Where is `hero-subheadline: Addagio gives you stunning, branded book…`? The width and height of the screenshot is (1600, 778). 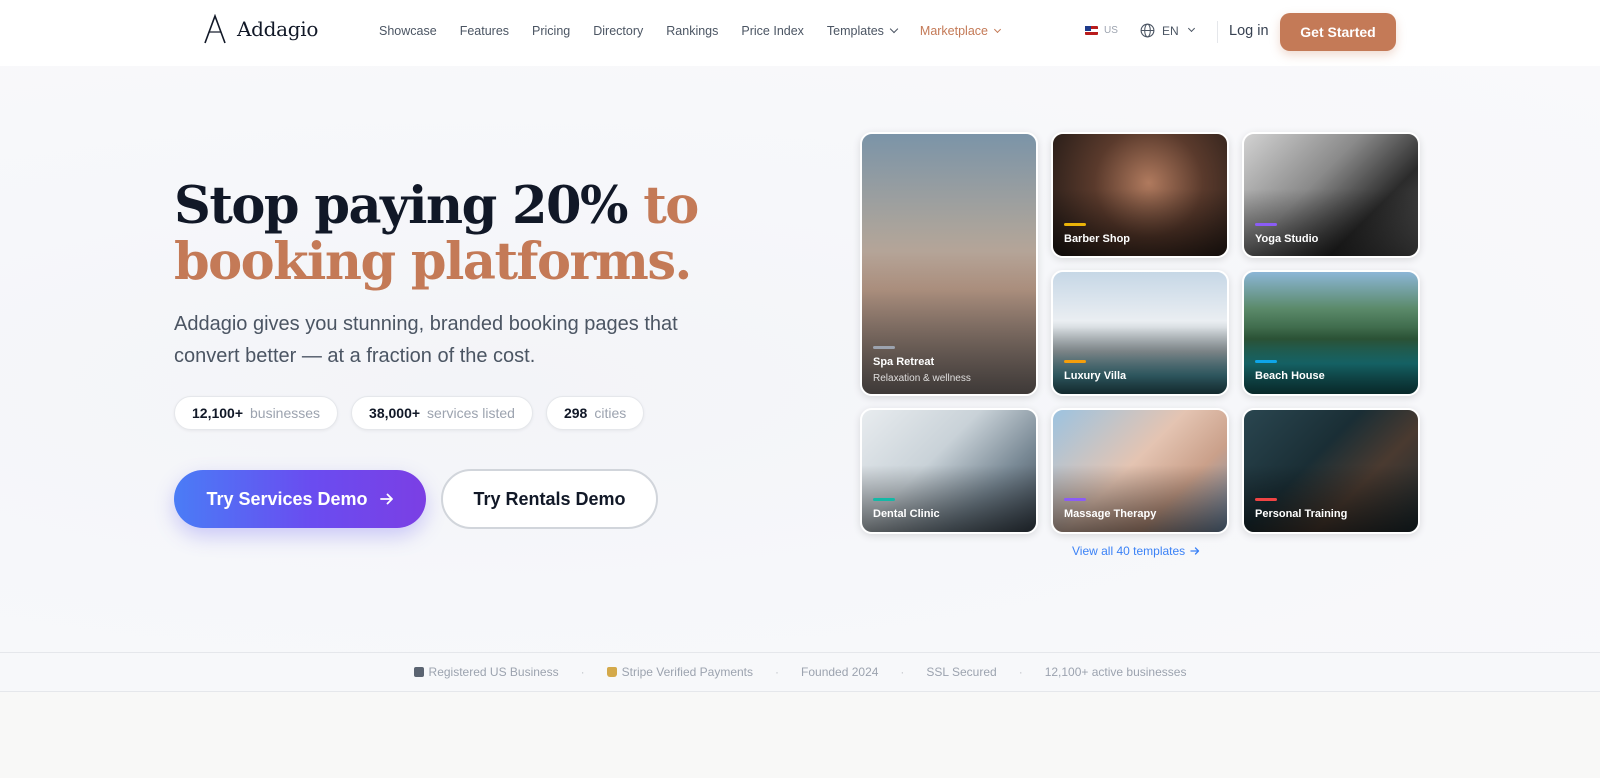 hero-subheadline: Addagio gives you stunning, branded book… is located at coordinates (426, 340).